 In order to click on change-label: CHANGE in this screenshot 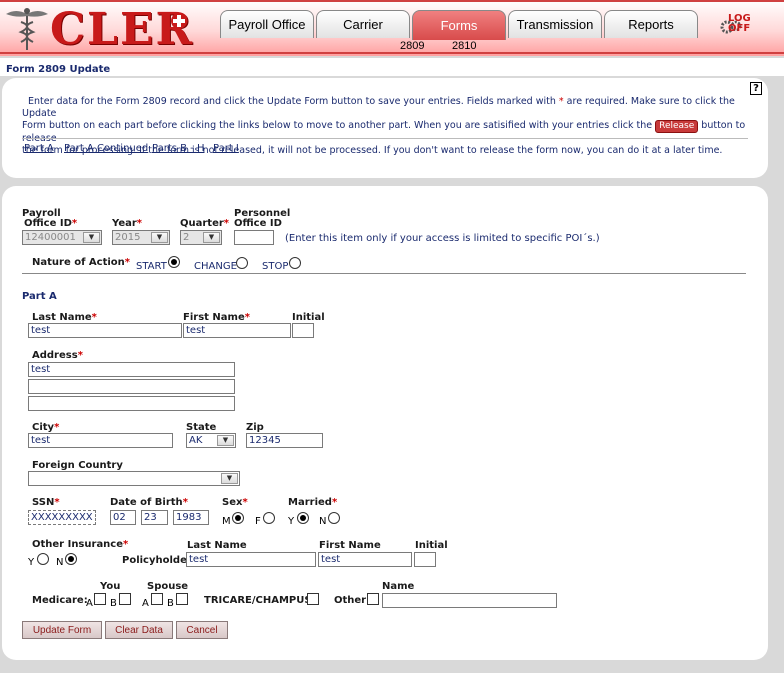, I will do `click(215, 266)`.